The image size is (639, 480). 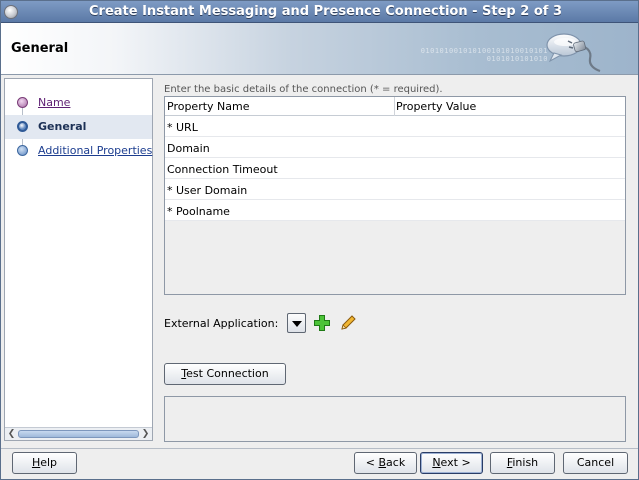 I want to click on property-name-cell: Domain, so click(x=188, y=148).